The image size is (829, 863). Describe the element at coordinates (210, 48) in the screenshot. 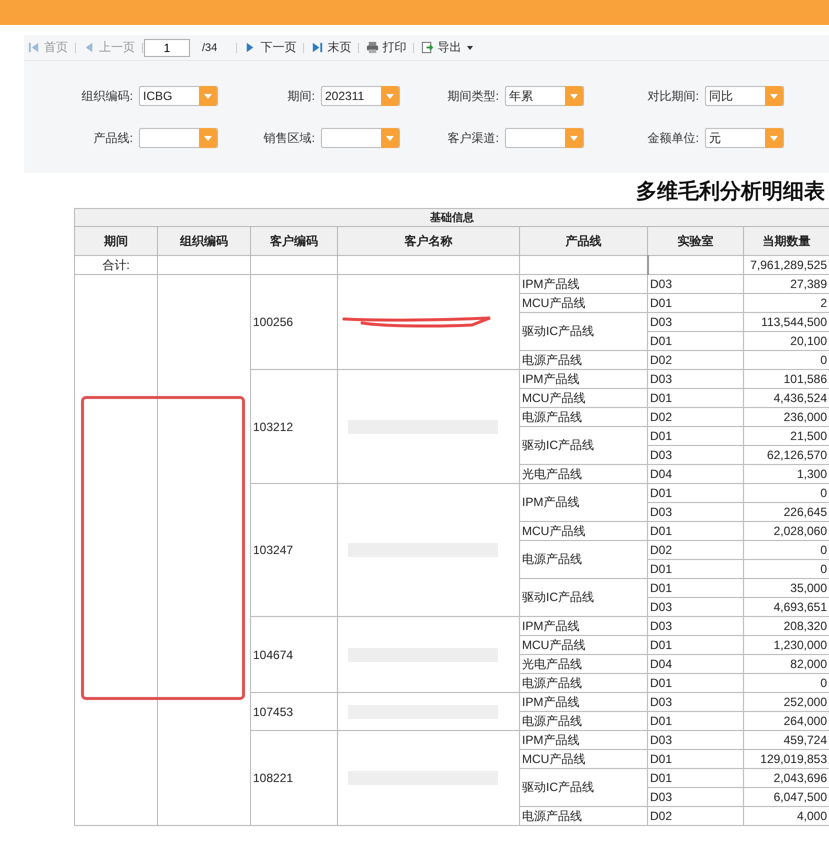

I see `page-total: /34` at that location.